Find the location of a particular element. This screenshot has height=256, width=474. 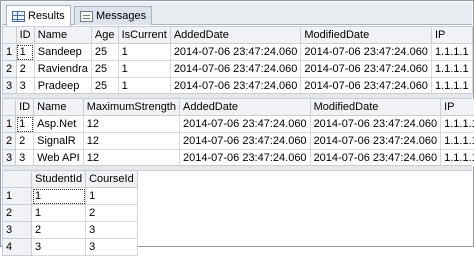

grid-header-row: StudentIdCourseId is located at coordinates (70, 179).